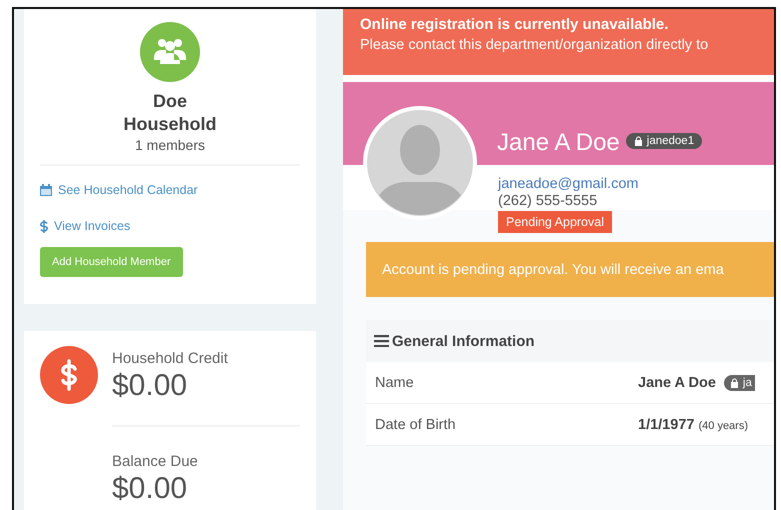 This screenshot has width=781, height=510. What do you see at coordinates (568, 184) in the screenshot?
I see `email-link: janeadoe@gmail.com` at bounding box center [568, 184].